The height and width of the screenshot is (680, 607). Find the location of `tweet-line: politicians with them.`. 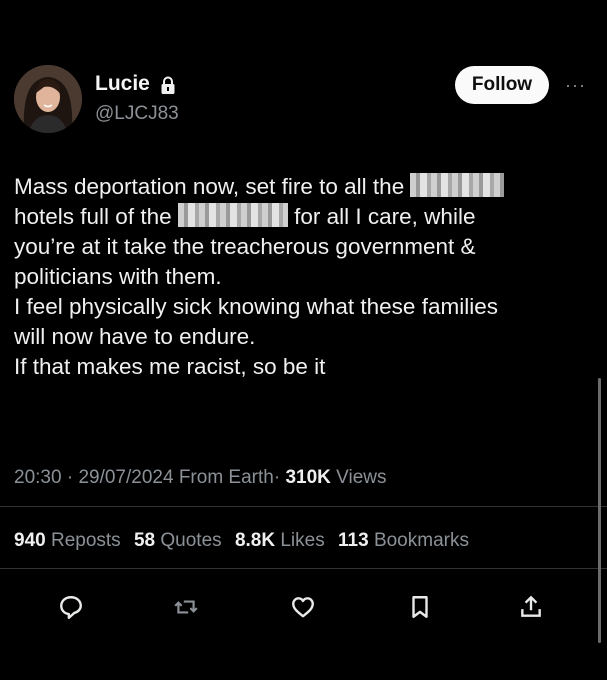

tweet-line: politicians with them. is located at coordinates (118, 276).